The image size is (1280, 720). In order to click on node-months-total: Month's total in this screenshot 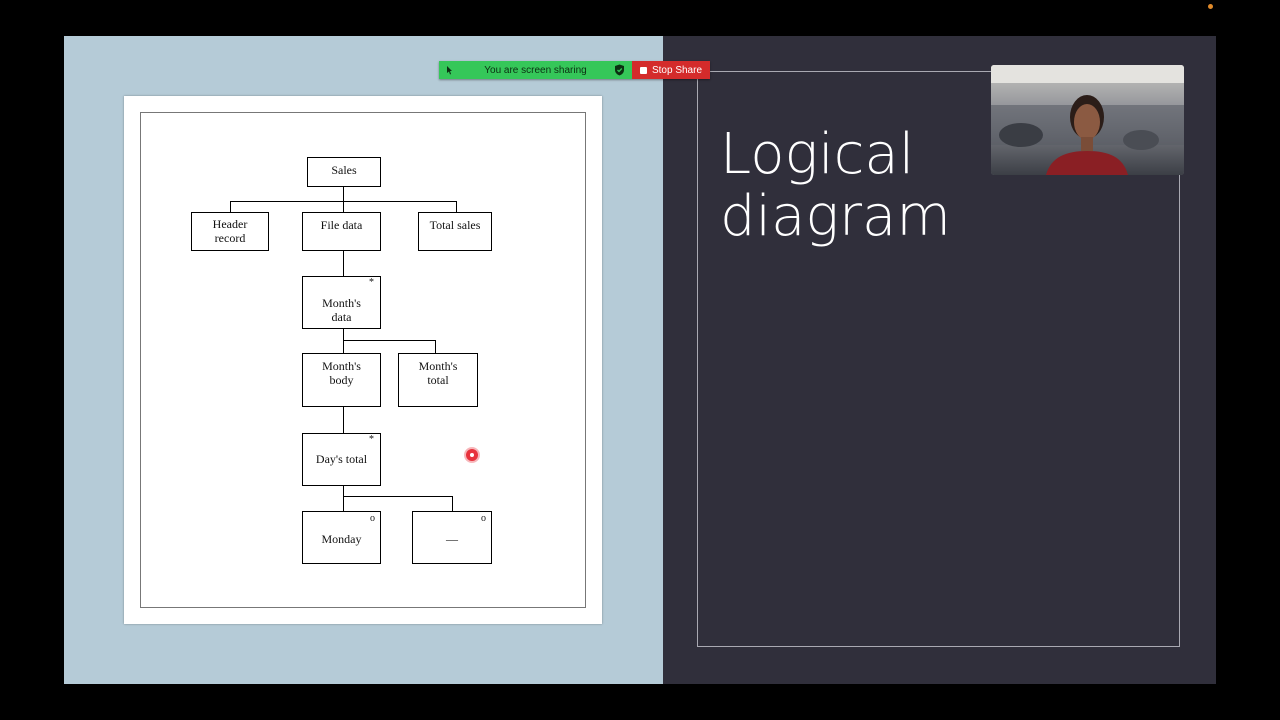, I will do `click(438, 380)`.